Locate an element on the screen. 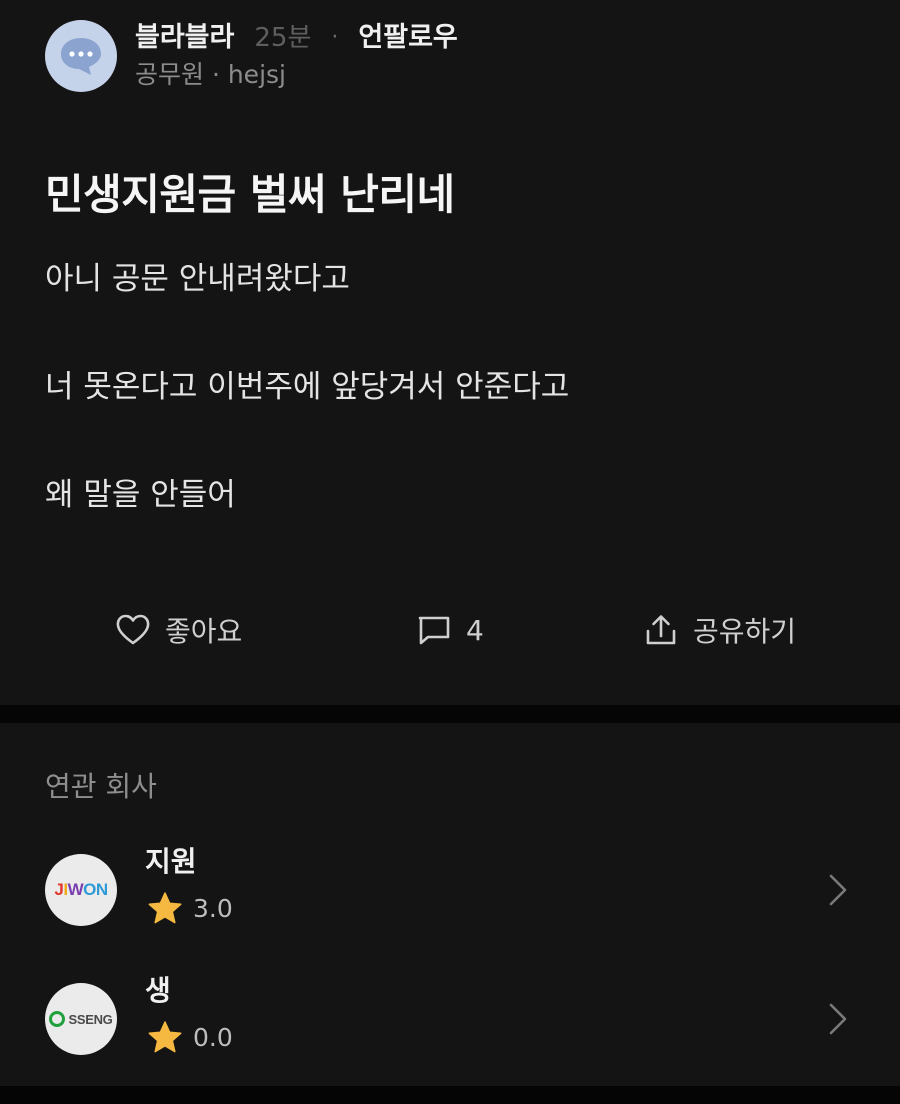  post-body-line: 너 못온다고 이번주에 앞당겨서 안준다고 is located at coordinates (307, 387).